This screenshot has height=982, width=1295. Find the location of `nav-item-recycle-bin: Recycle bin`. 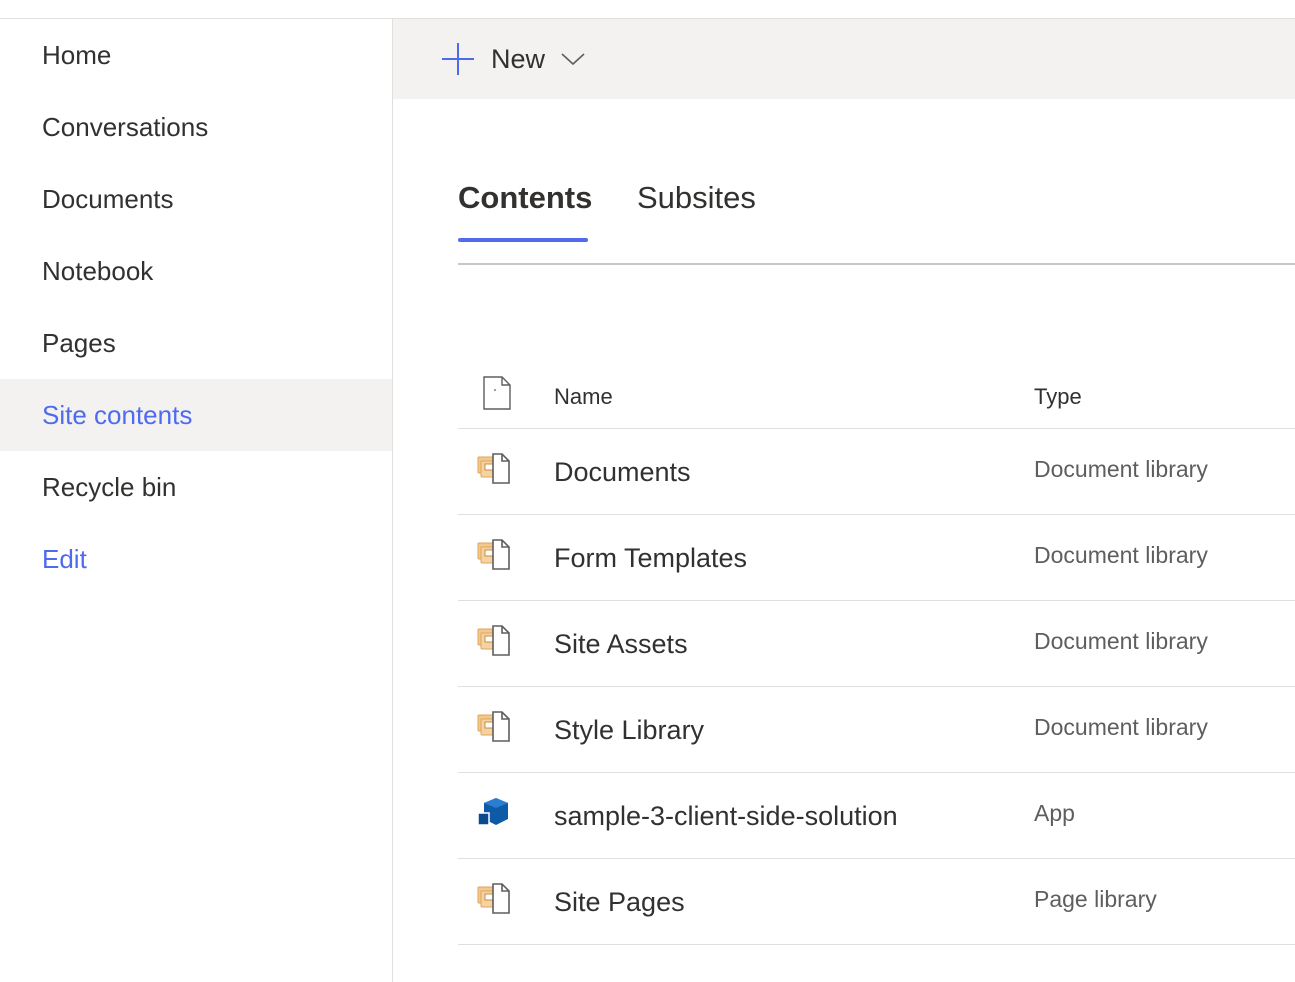

nav-item-recycle-bin: Recycle bin is located at coordinates (196, 487).